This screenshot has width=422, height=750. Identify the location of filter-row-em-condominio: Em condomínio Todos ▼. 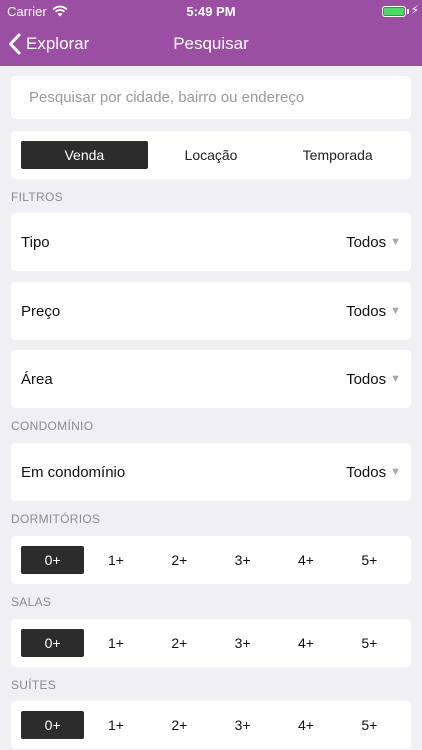
(211, 472).